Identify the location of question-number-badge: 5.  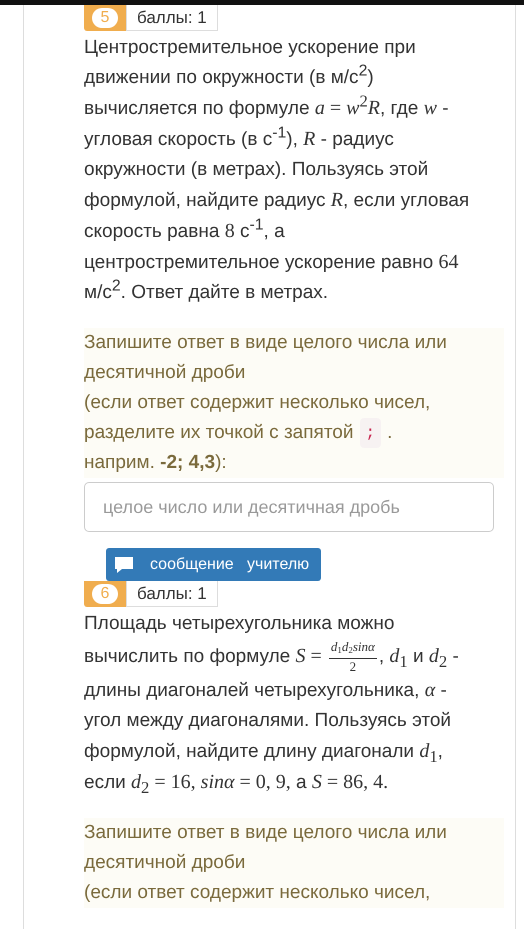
(105, 18).